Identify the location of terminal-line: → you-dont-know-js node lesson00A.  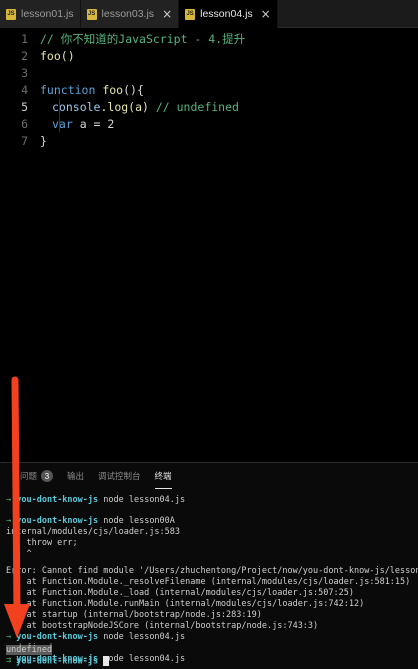
(90, 521).